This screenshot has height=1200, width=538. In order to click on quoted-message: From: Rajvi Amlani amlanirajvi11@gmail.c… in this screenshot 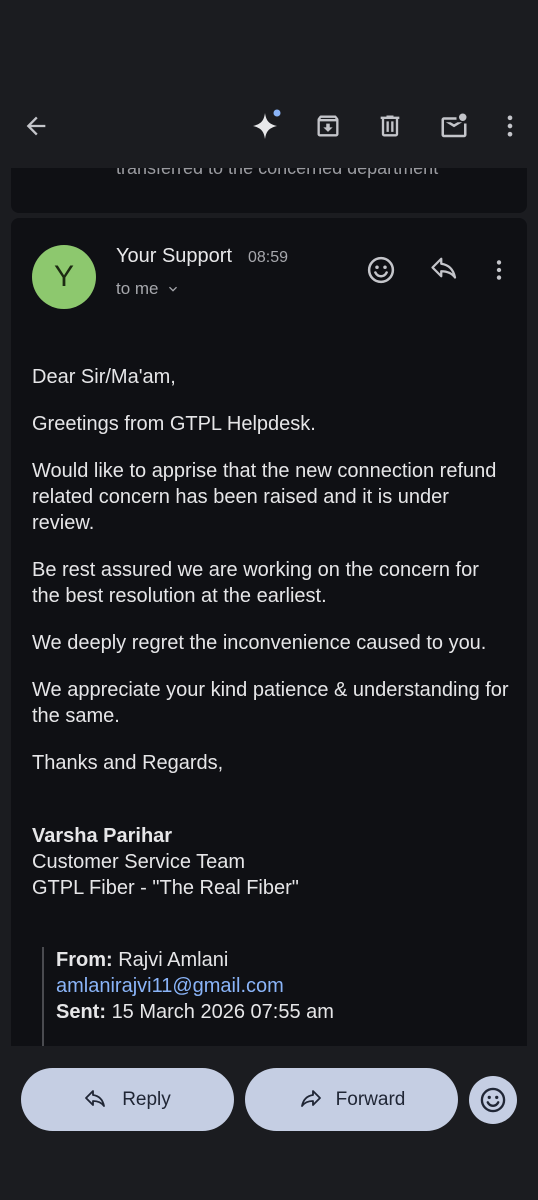, I will do `click(279, 996)`.